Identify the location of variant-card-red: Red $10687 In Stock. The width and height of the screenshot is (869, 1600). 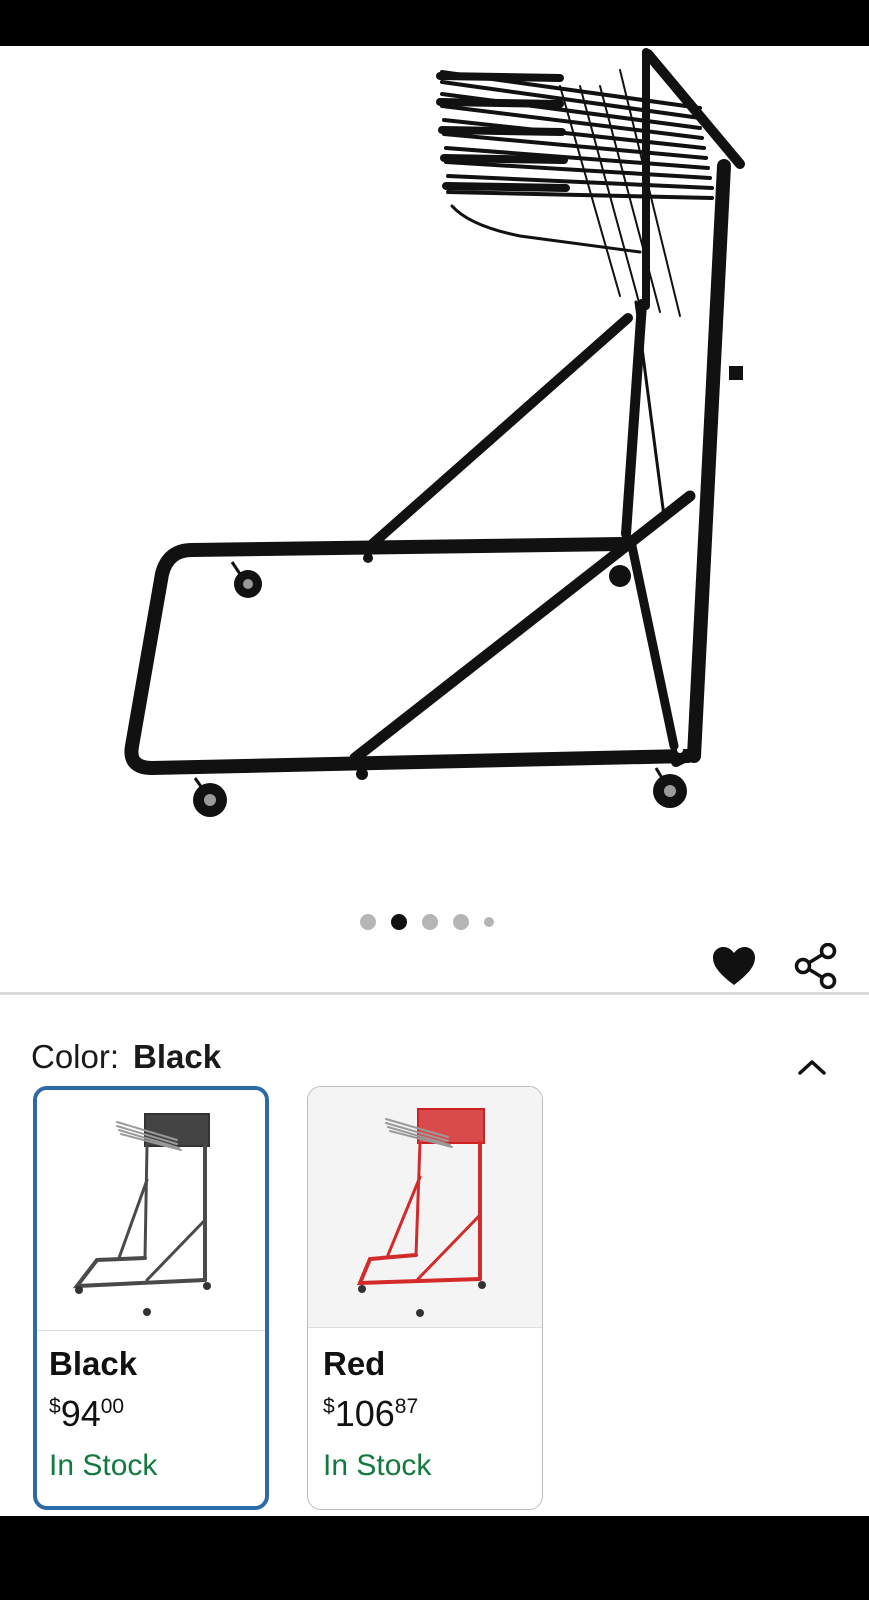
(425, 1298).